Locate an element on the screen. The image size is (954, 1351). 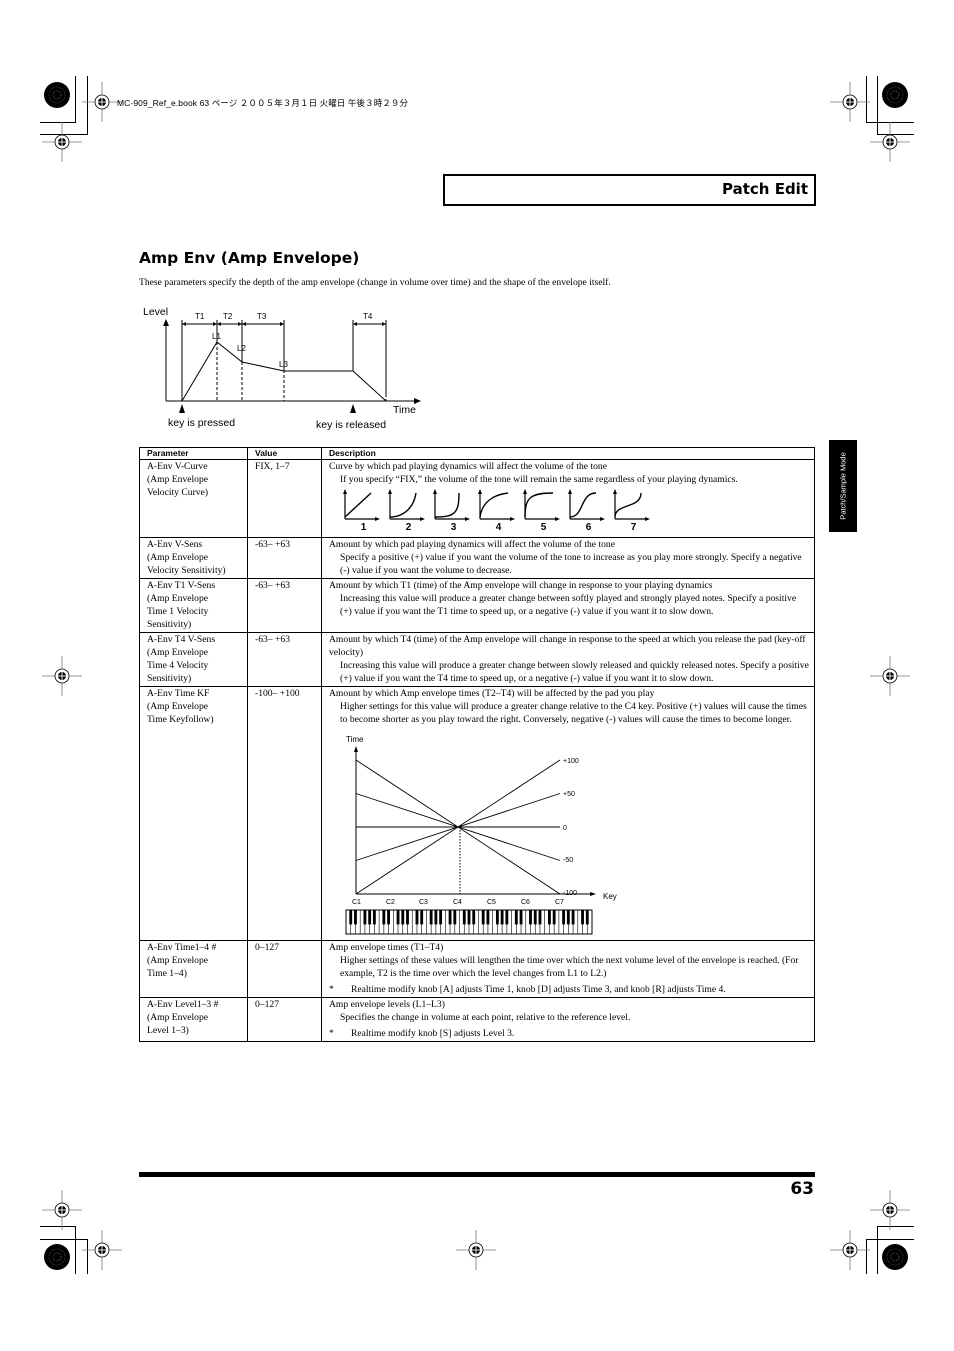
param-name: A-Env Time KF is located at coordinates (178, 693).